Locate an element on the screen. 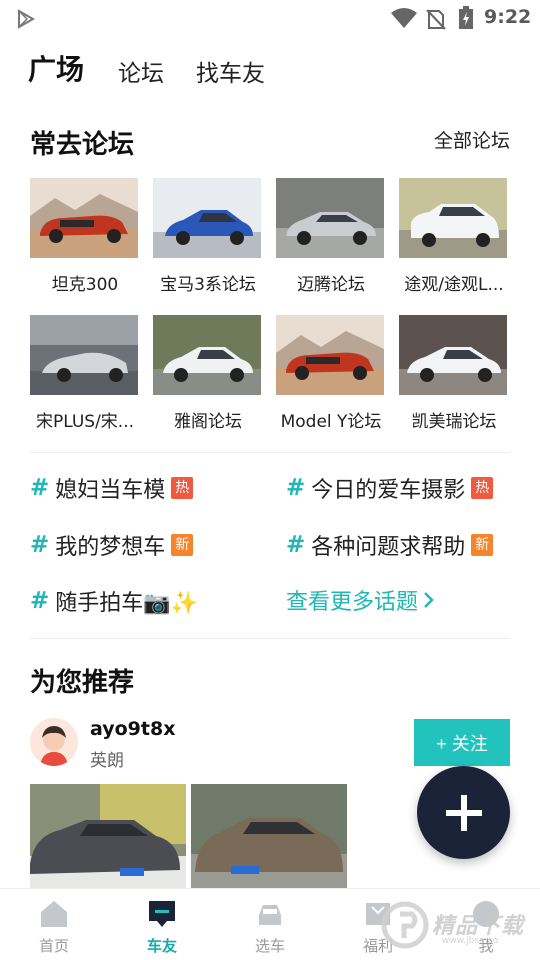 The width and height of the screenshot is (540, 960). topic-item: # 随手拍车📷✨ is located at coordinates (114, 601).